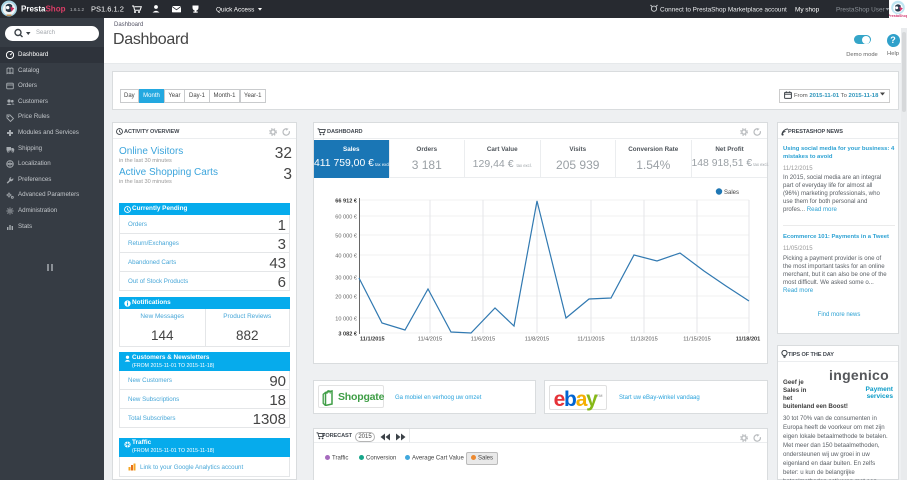 This screenshot has height=480, width=907. What do you see at coordinates (235, 10) in the screenshot?
I see `svg-text: Quick Access` at bounding box center [235, 10].